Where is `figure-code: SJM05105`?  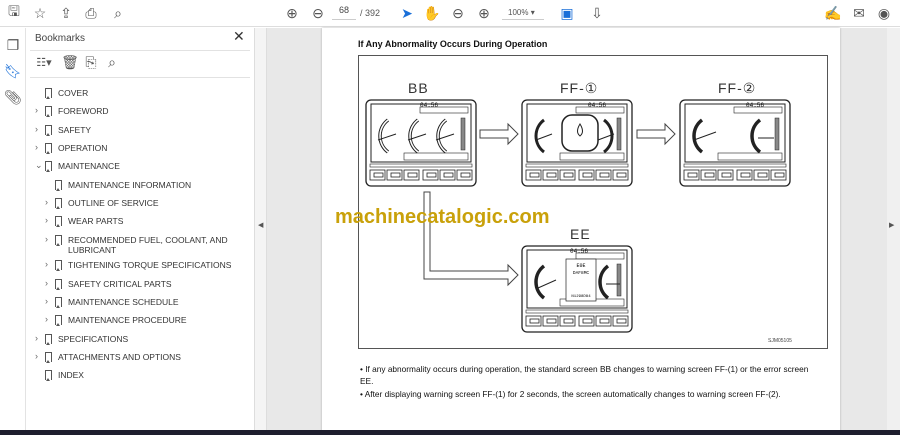
figure-code: SJM05105 is located at coordinates (780, 341).